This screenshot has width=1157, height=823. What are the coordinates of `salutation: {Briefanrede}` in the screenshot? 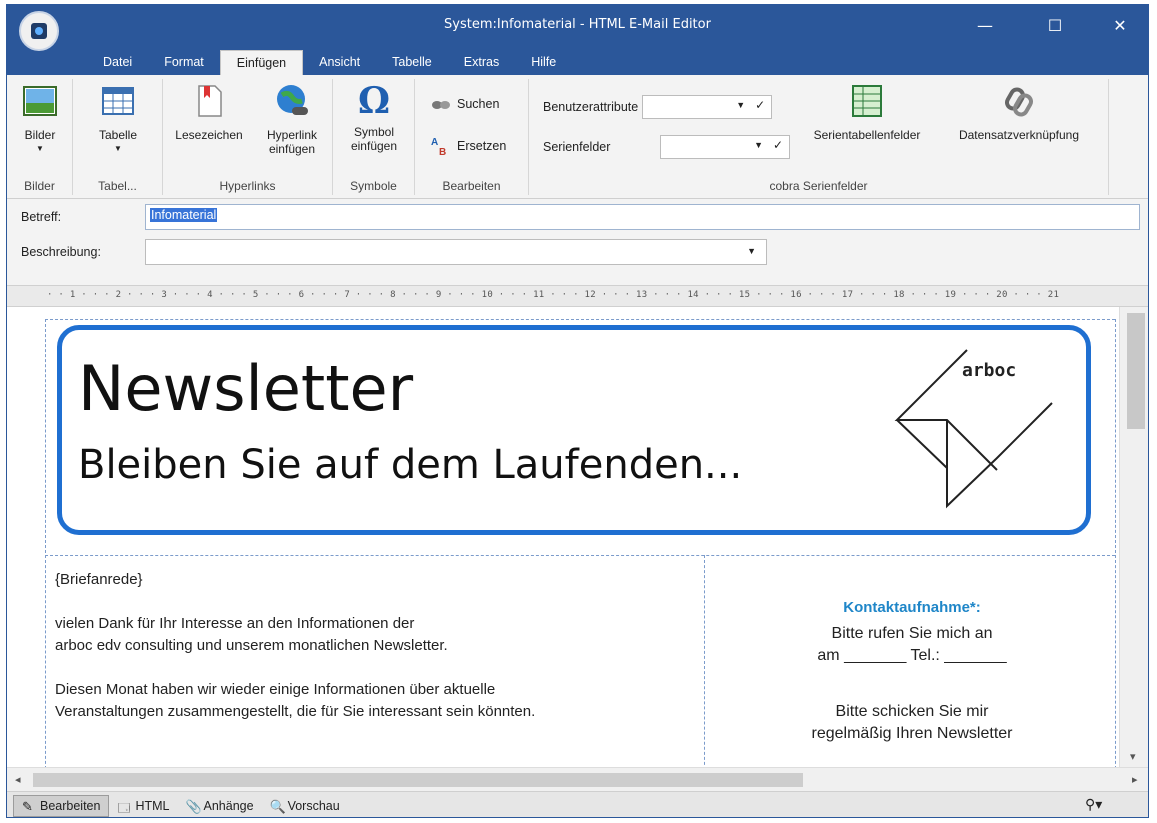 It's located at (99, 579).